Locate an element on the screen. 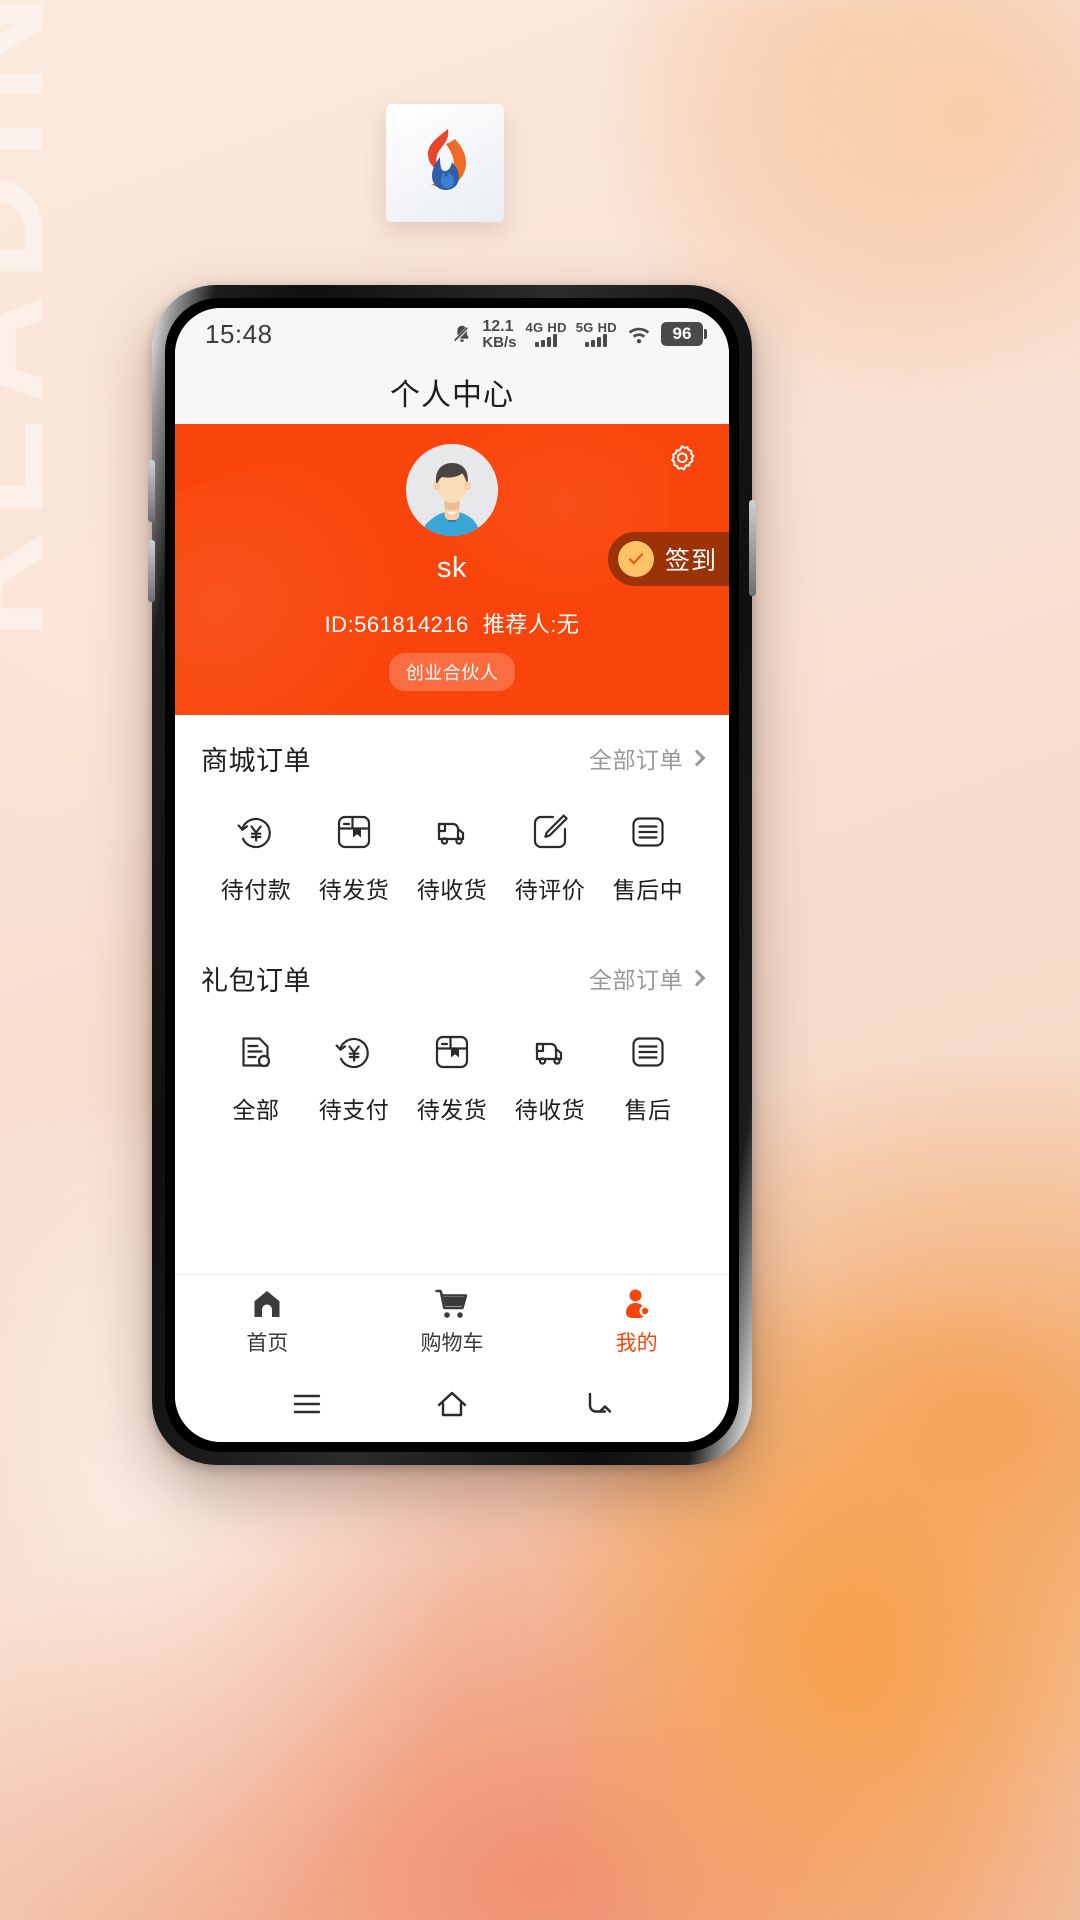 Image resolution: width=1080 pixels, height=1920 pixels. gift-orders-title: 礼包订单 is located at coordinates (256, 980).